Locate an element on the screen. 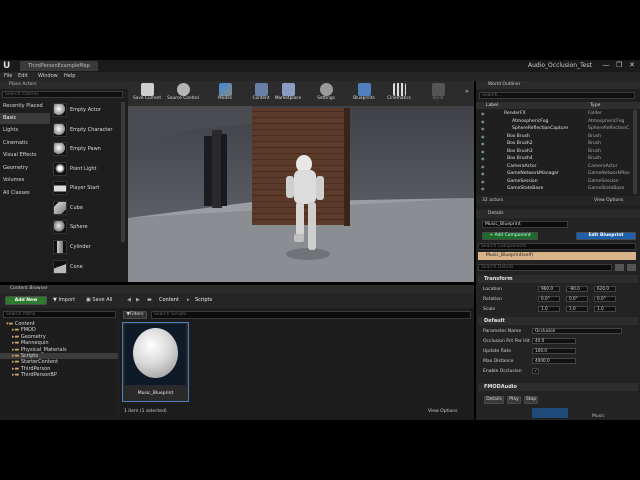 This screenshot has height=480, width=640. minimize-button: — is located at coordinates (606, 65).